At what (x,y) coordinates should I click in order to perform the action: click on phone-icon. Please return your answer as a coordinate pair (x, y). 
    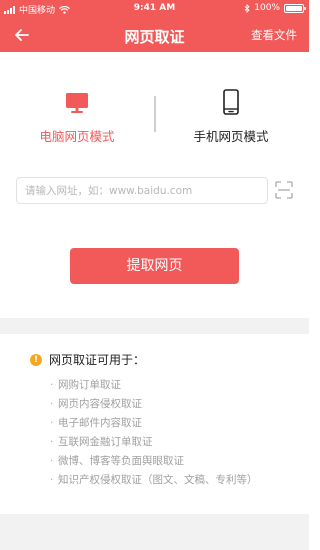
    Looking at the image, I should click on (231, 102).